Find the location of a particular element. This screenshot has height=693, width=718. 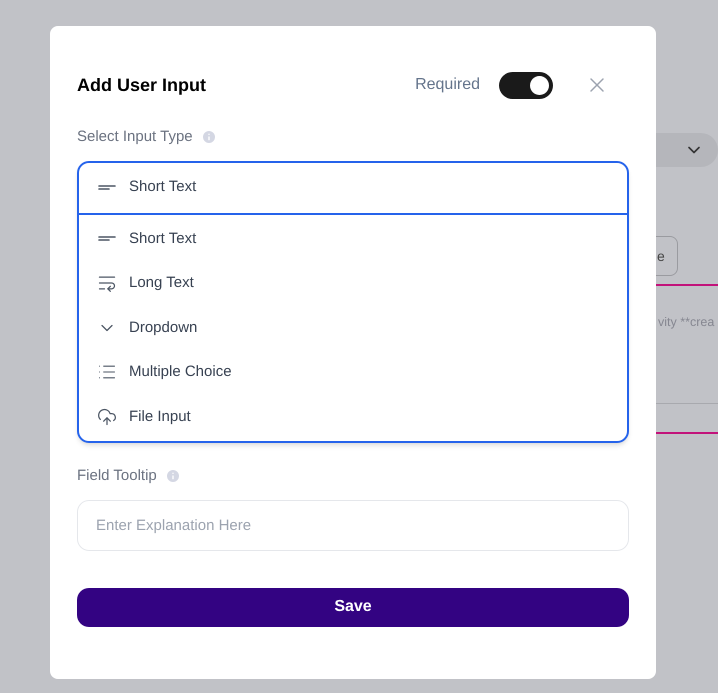

dropdown-option: File Input is located at coordinates (353, 416).